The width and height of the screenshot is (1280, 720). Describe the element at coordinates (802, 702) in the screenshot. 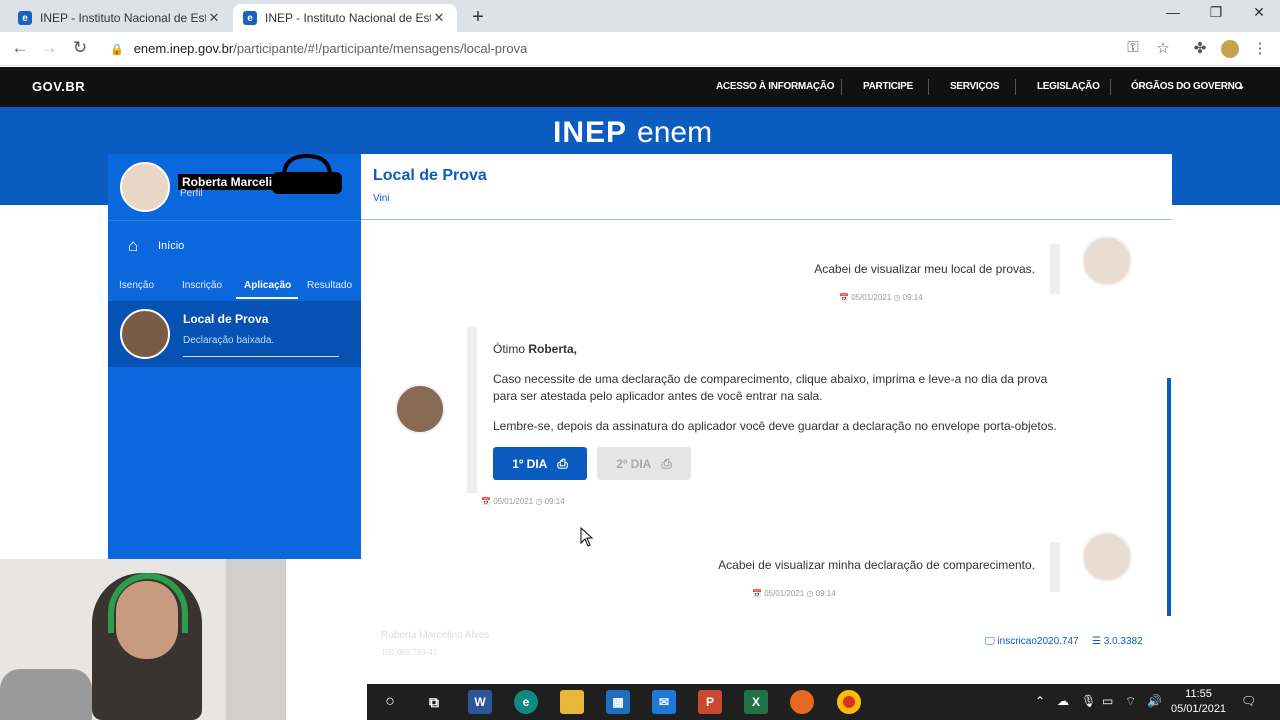

I see `firefox-icon` at that location.